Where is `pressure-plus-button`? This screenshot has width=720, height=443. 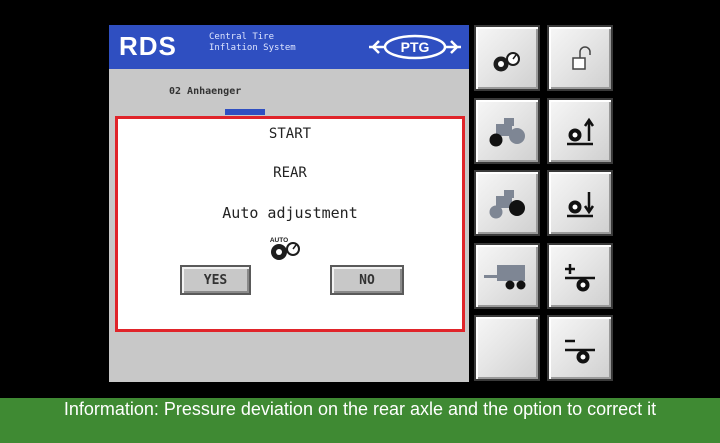 pressure-plus-button is located at coordinates (580, 276).